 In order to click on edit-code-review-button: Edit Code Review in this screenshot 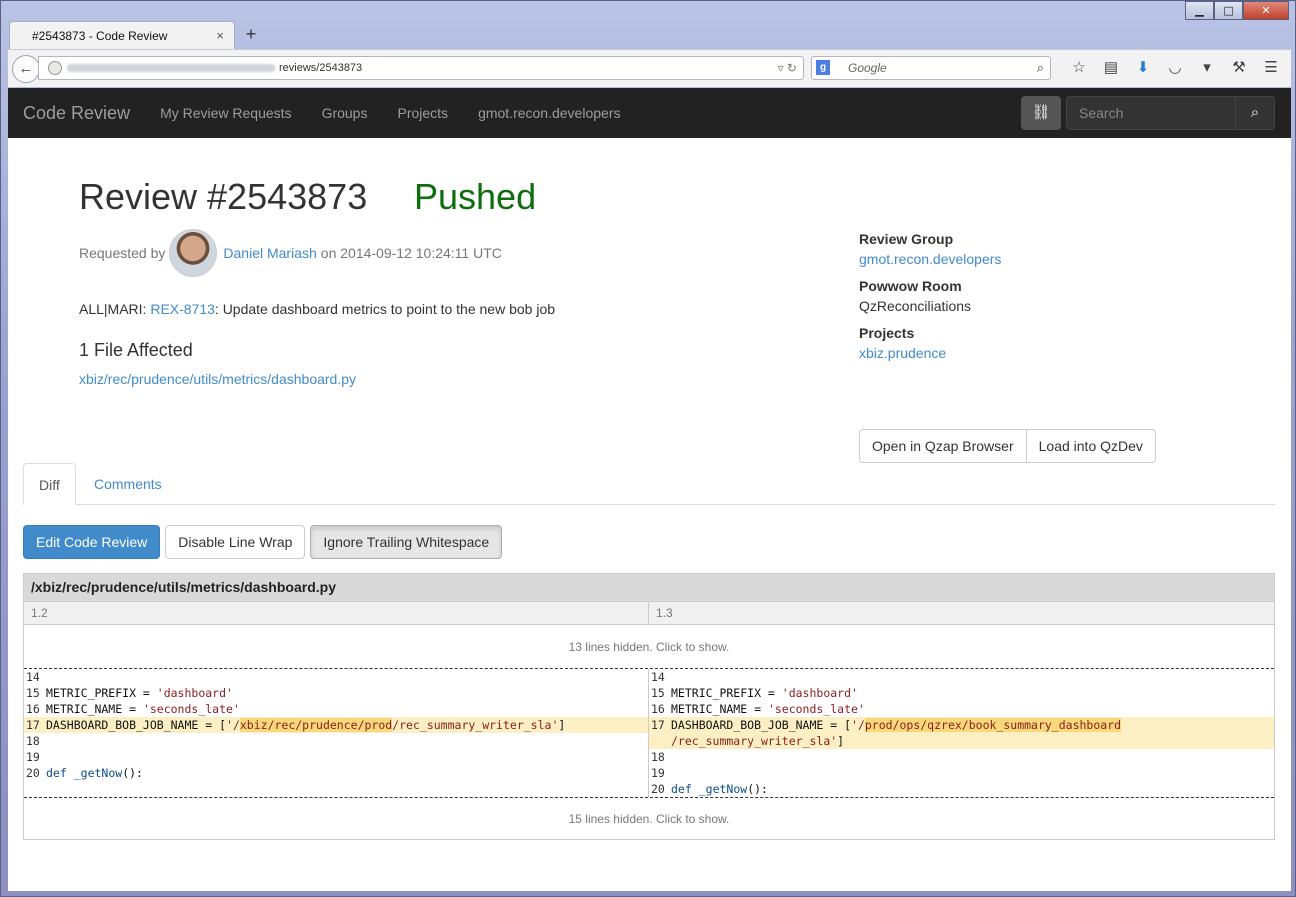, I will do `click(92, 542)`.